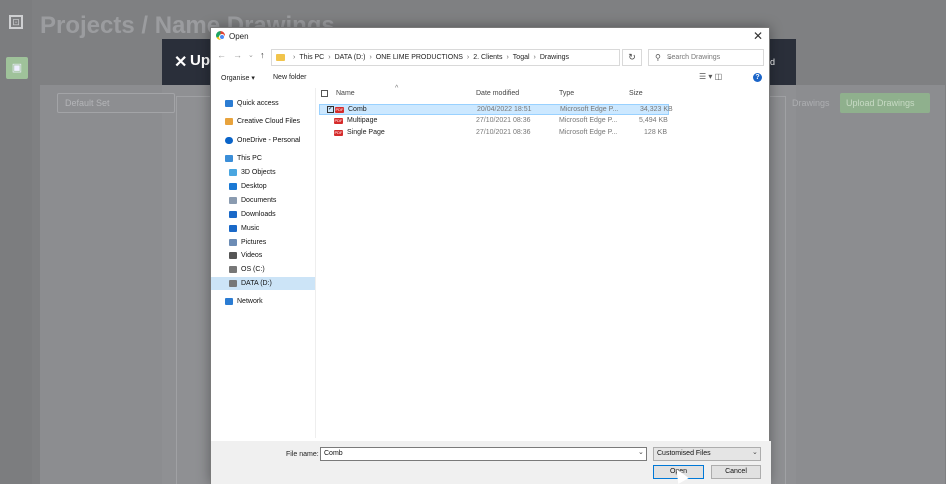 The image size is (946, 484). Describe the element at coordinates (491, 77) in the screenshot. I see `dialog-toolbar: Organise ▾ New folder ☰ ▾ ◫ ?` at that location.